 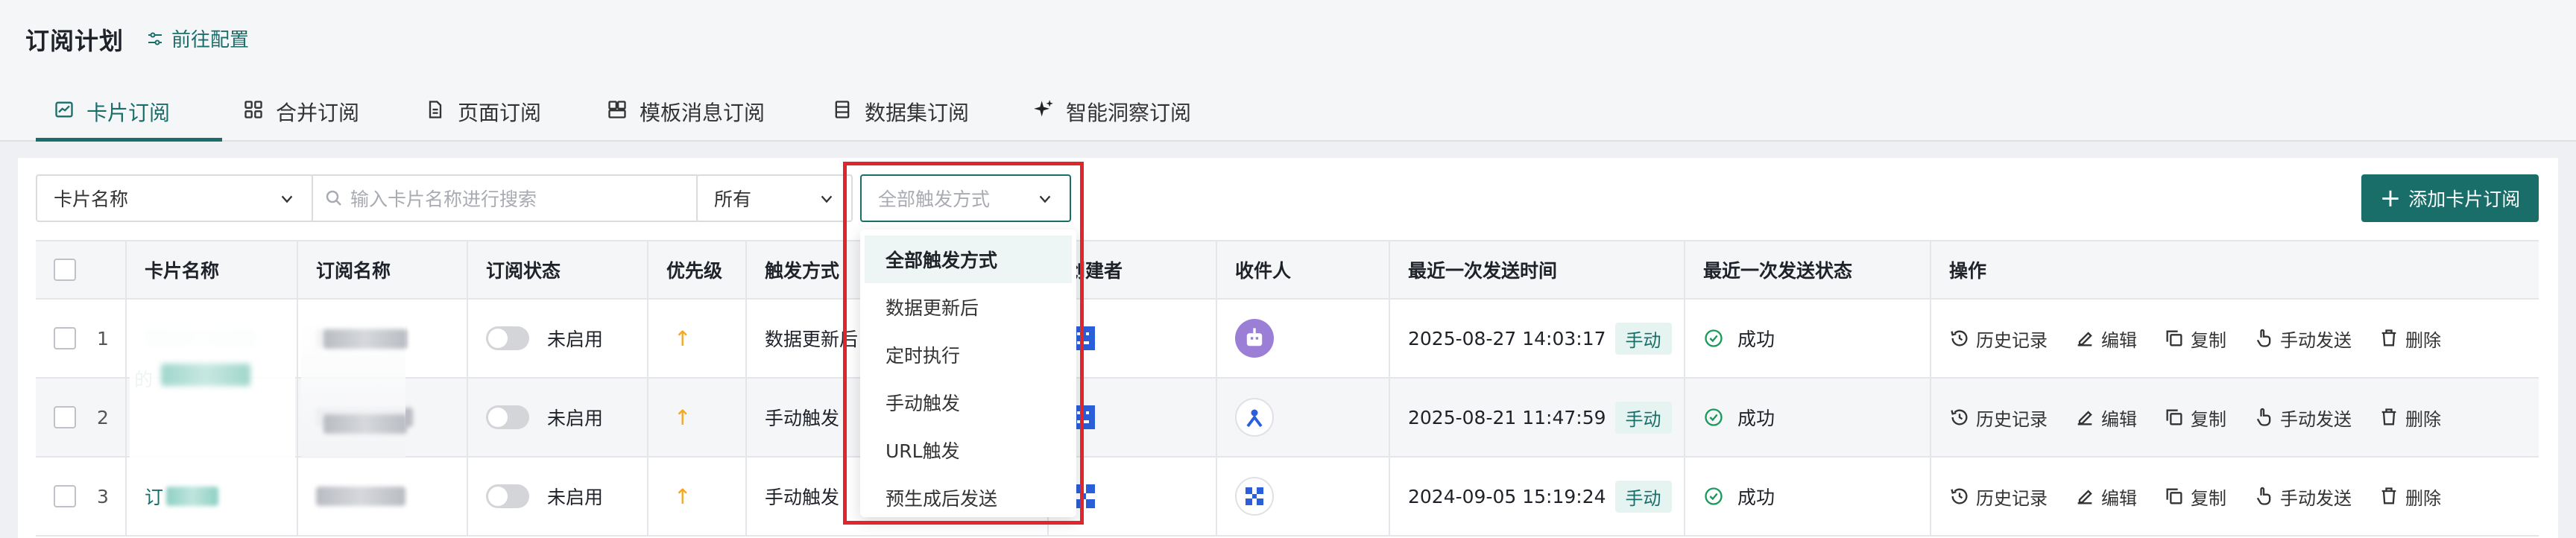 I want to click on tab-merged-subscription: 合并订阅, so click(x=313, y=115).